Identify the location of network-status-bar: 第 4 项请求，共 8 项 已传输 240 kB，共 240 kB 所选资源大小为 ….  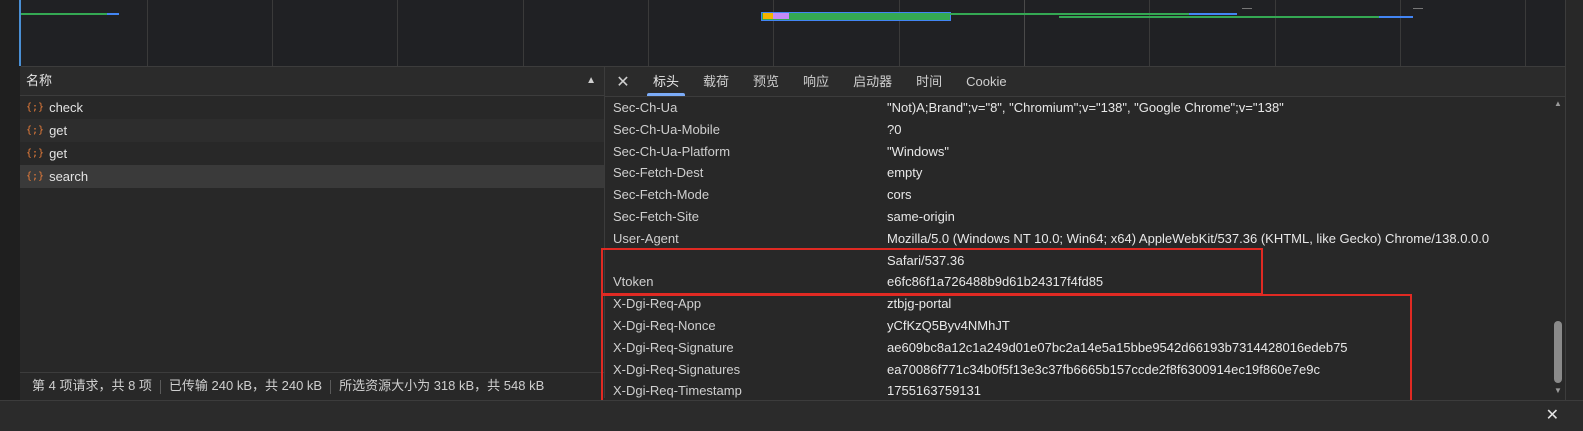
(312, 385).